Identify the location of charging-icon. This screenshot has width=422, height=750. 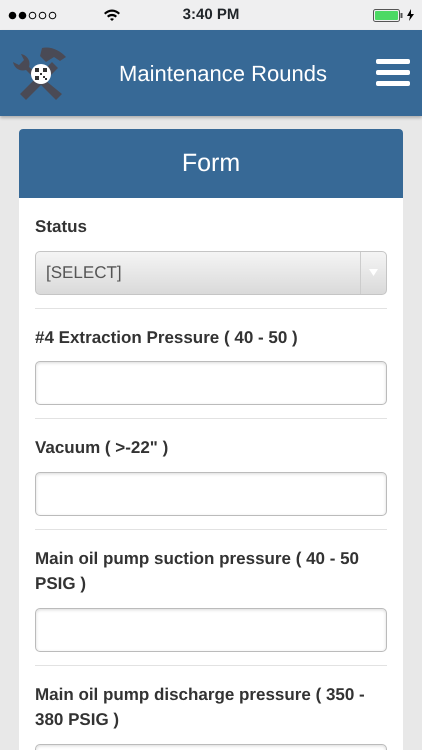
(410, 15).